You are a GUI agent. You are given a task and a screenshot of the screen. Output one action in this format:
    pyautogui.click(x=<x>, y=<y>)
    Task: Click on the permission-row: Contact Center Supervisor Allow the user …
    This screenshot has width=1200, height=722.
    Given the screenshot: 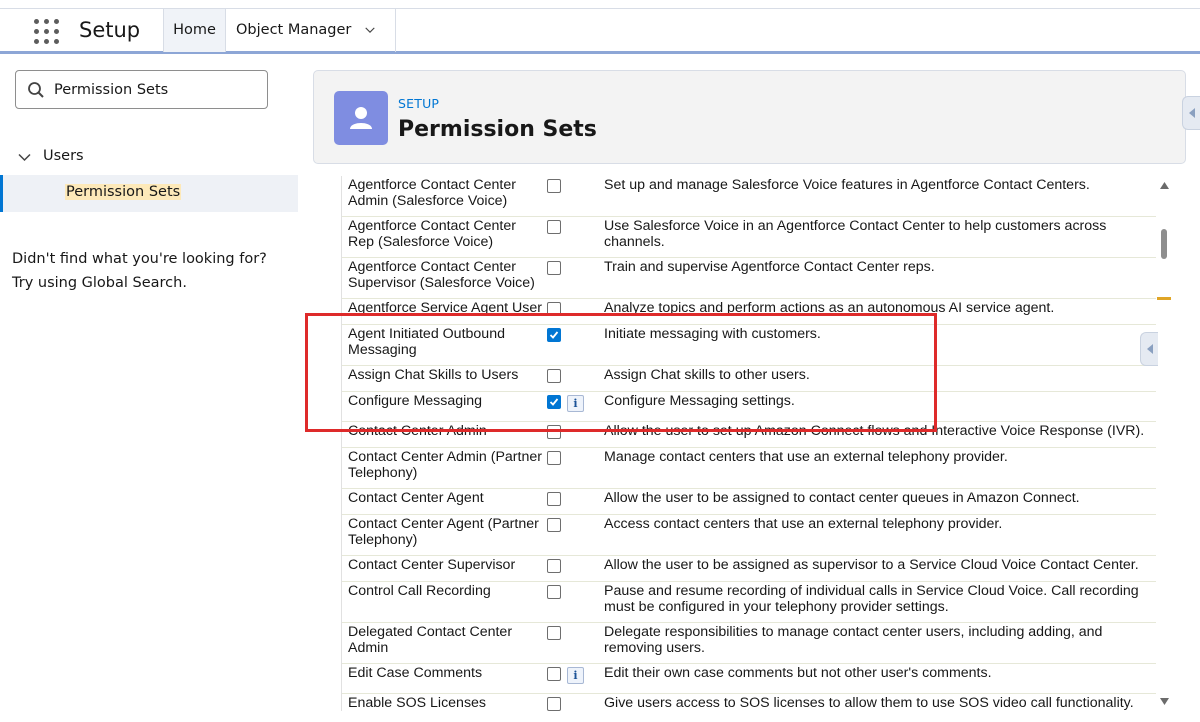 What is the action you would take?
    pyautogui.click(x=749, y=569)
    